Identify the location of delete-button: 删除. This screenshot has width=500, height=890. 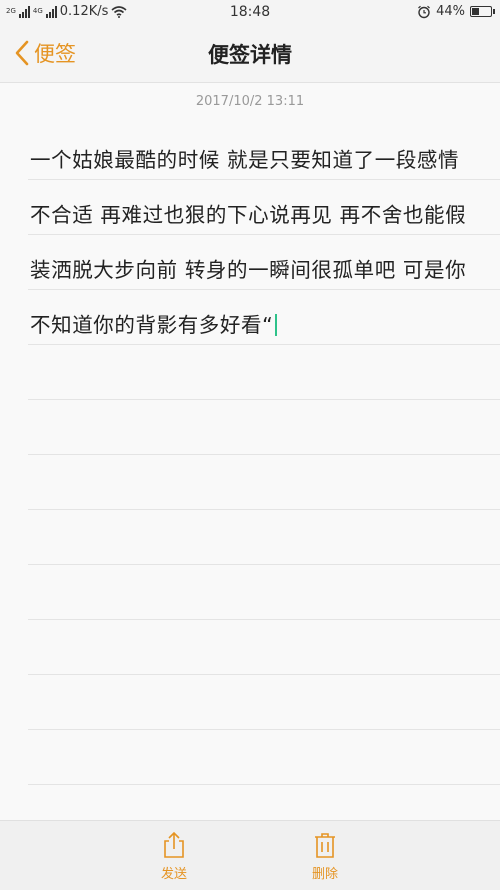
(325, 856).